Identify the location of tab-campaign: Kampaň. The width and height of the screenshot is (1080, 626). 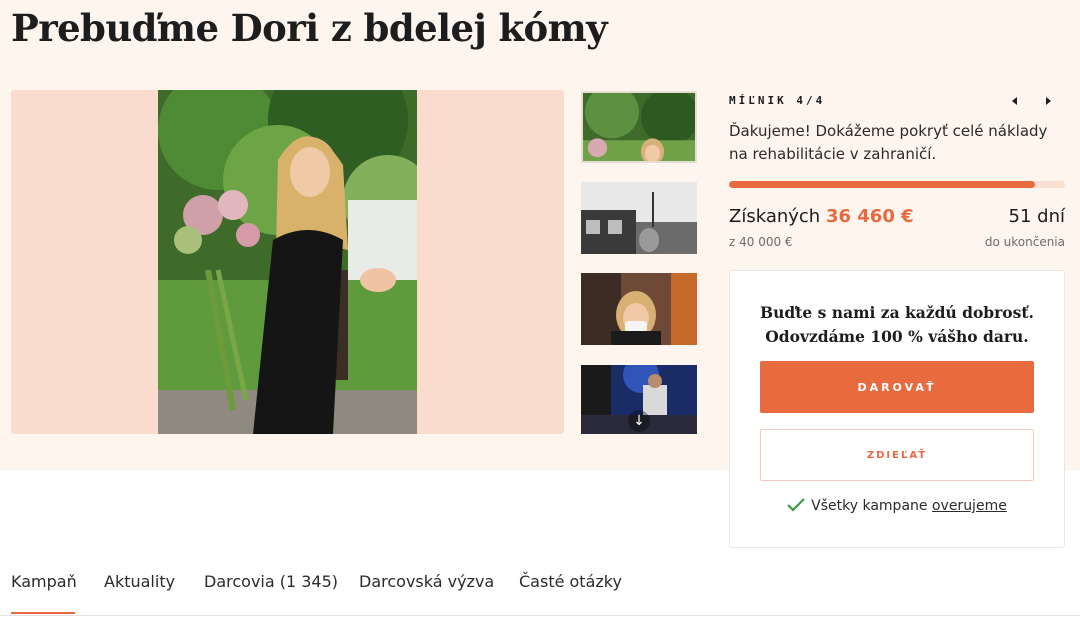
(44, 581).